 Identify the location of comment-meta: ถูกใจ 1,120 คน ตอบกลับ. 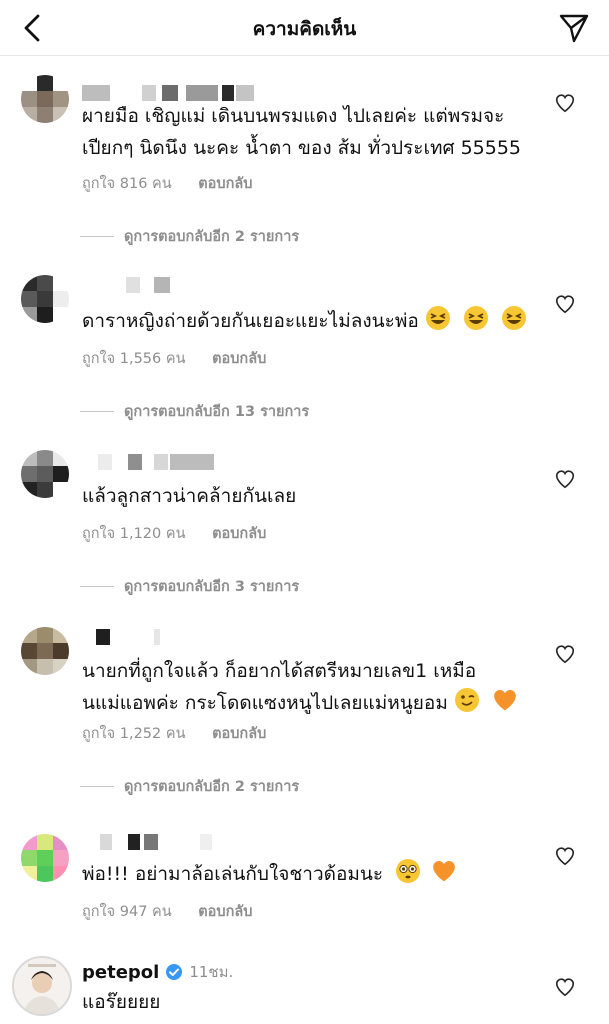
(174, 533).